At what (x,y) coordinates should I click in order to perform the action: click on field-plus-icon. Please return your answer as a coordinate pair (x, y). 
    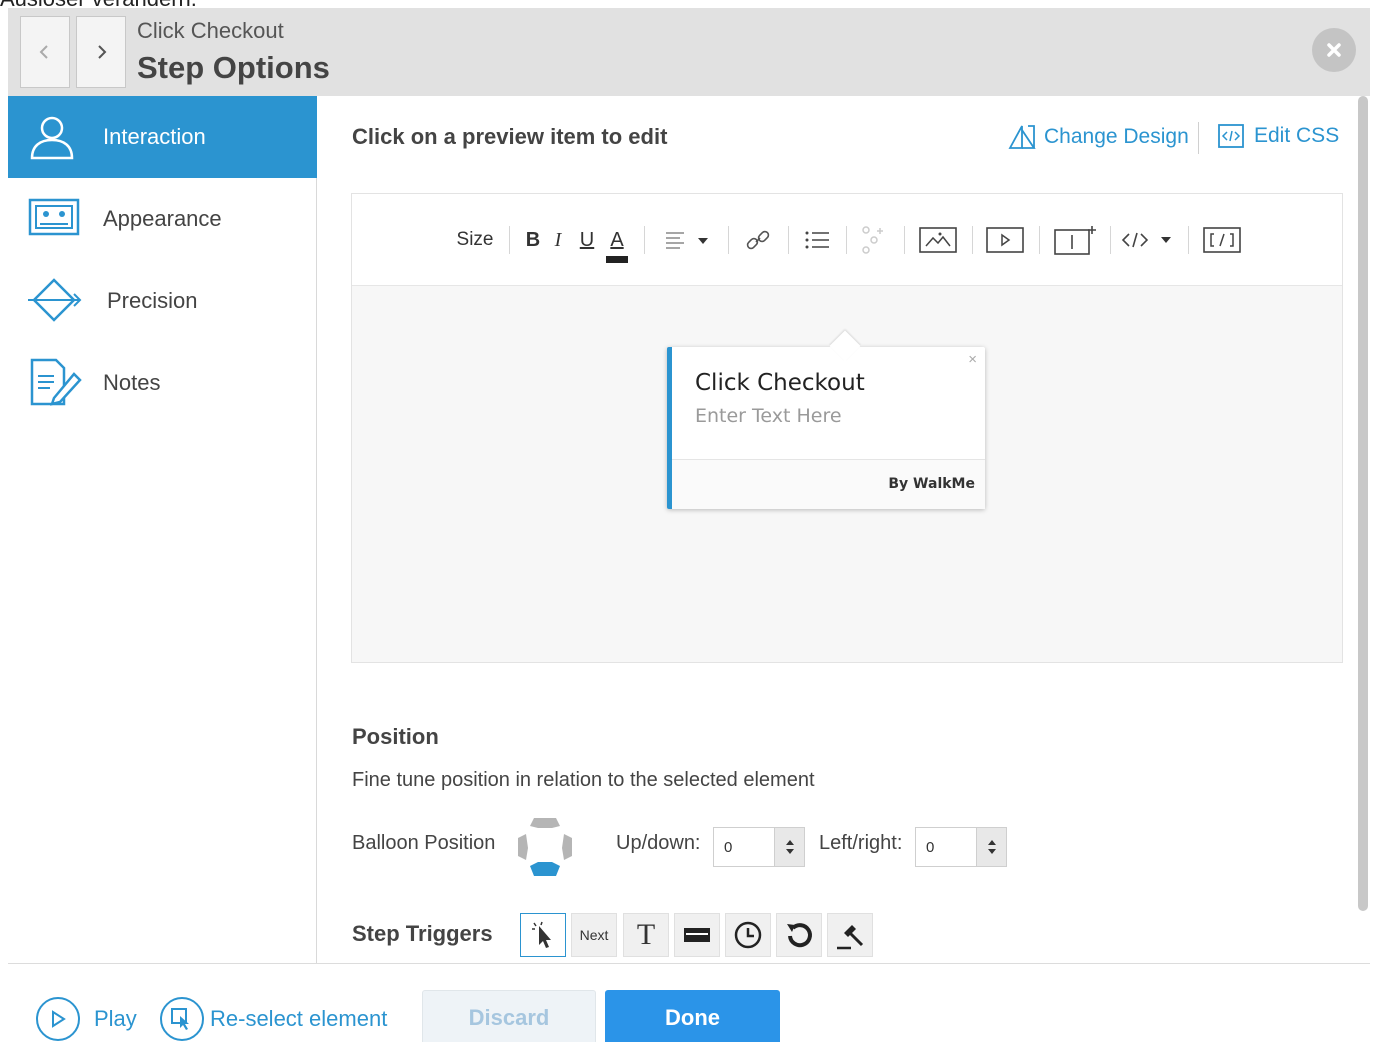
    Looking at the image, I should click on (1075, 240).